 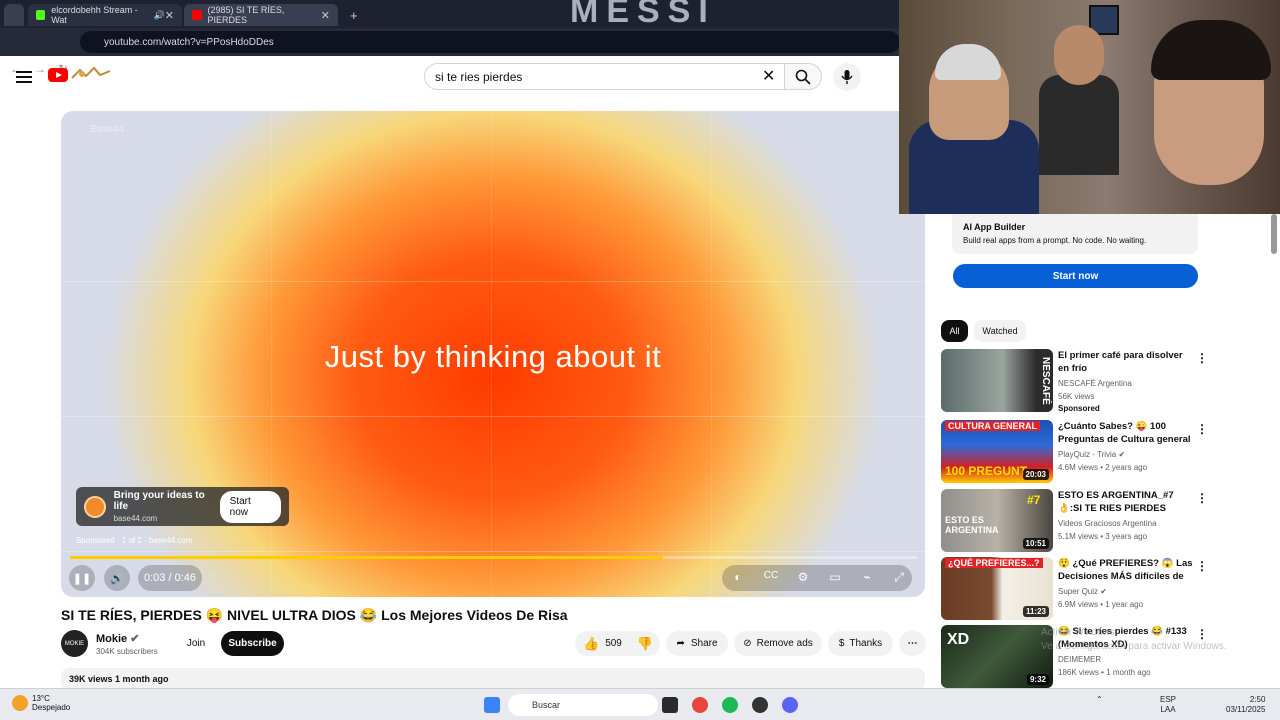 I want to click on voice-search-button, so click(x=847, y=77).